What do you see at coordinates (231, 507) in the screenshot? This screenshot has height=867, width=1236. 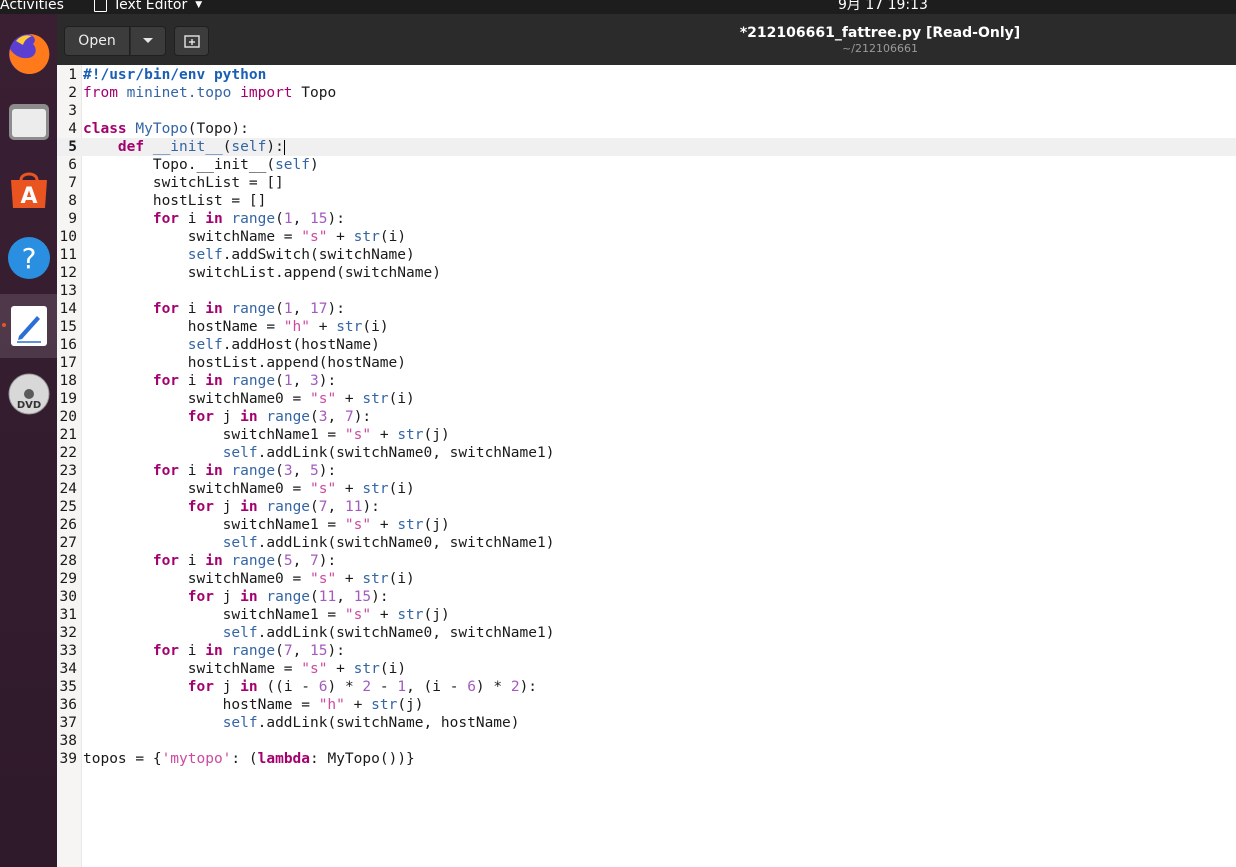 I see `code-text: for j in range(7, 11):` at bounding box center [231, 507].